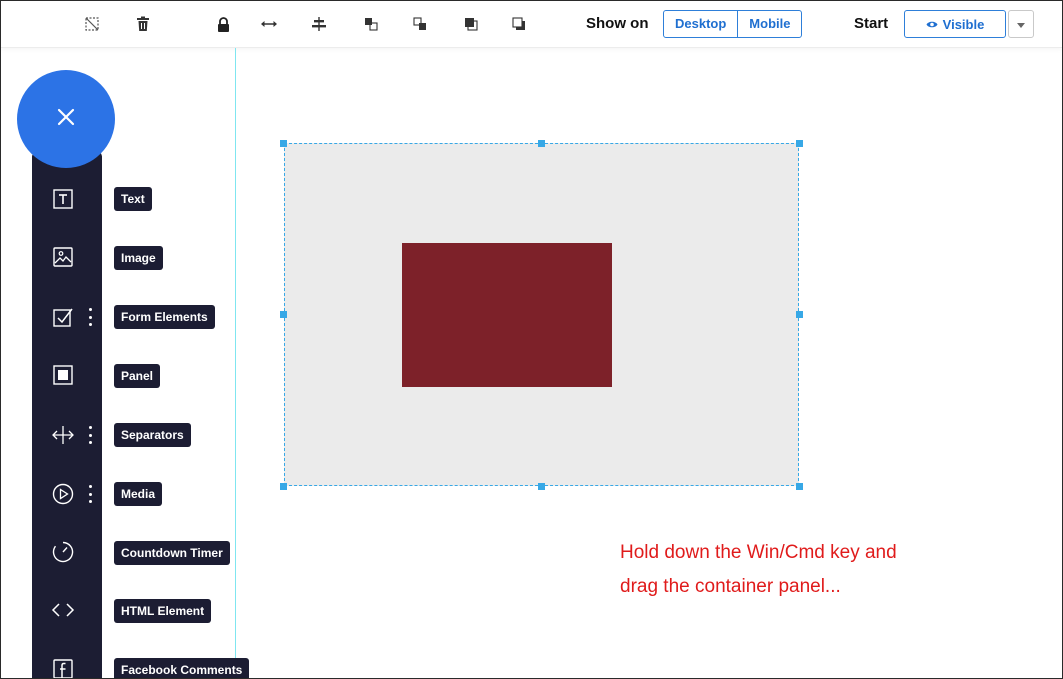  I want to click on tooltip-separators: Separators, so click(152, 435).